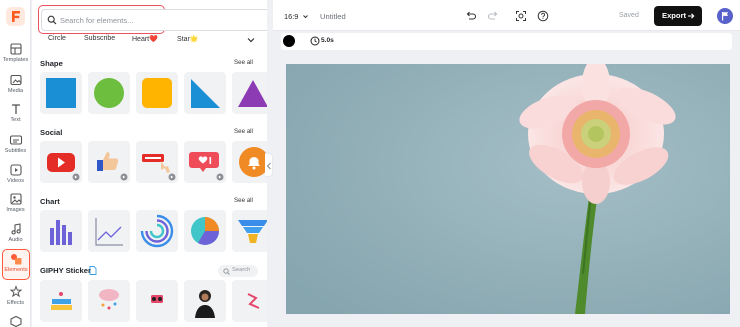 Image resolution: width=740 pixels, height=327 pixels. What do you see at coordinates (109, 162) in the screenshot?
I see `social-tile-thumbs-up` at bounding box center [109, 162].